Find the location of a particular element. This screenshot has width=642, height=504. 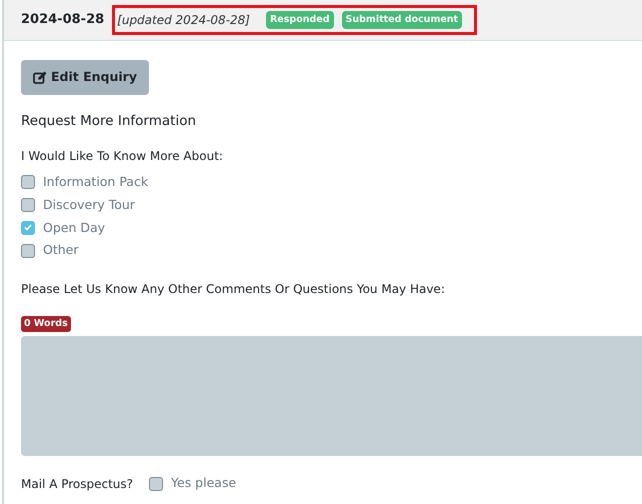

option-label: Yes please is located at coordinates (203, 483).